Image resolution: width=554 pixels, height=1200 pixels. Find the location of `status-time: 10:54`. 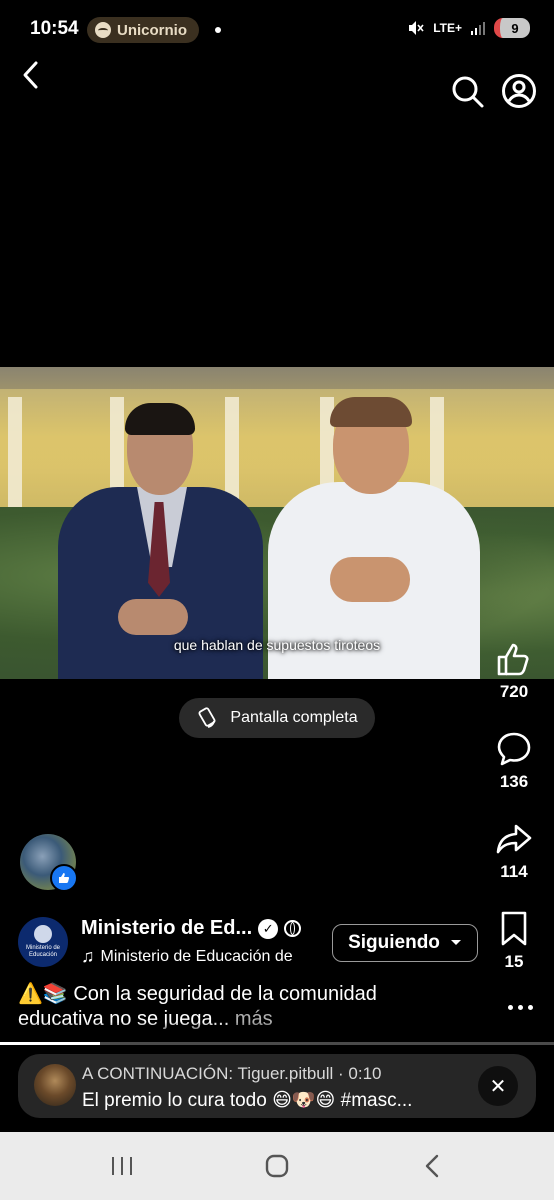

status-time: 10:54 is located at coordinates (54, 28).